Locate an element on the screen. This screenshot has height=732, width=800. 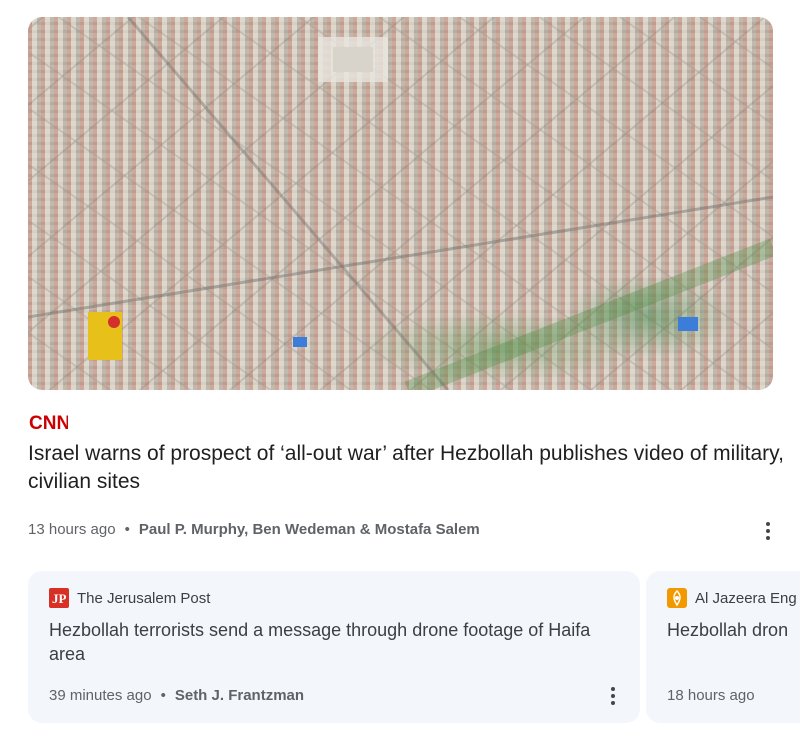
card-source: JP The Jerusalem Post is located at coordinates (129, 598).